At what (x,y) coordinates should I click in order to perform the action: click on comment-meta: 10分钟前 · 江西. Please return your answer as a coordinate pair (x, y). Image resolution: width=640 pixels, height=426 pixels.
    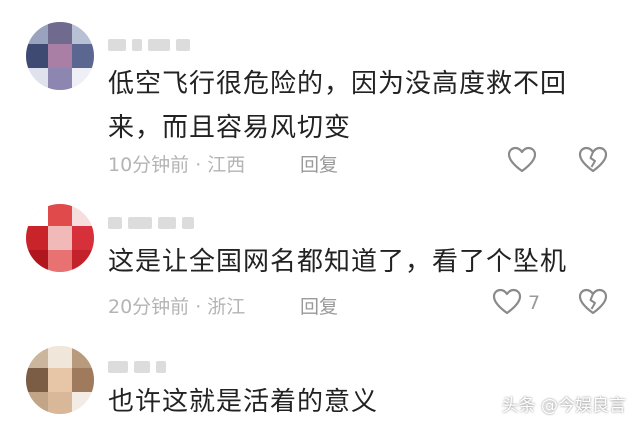
    Looking at the image, I should click on (176, 163).